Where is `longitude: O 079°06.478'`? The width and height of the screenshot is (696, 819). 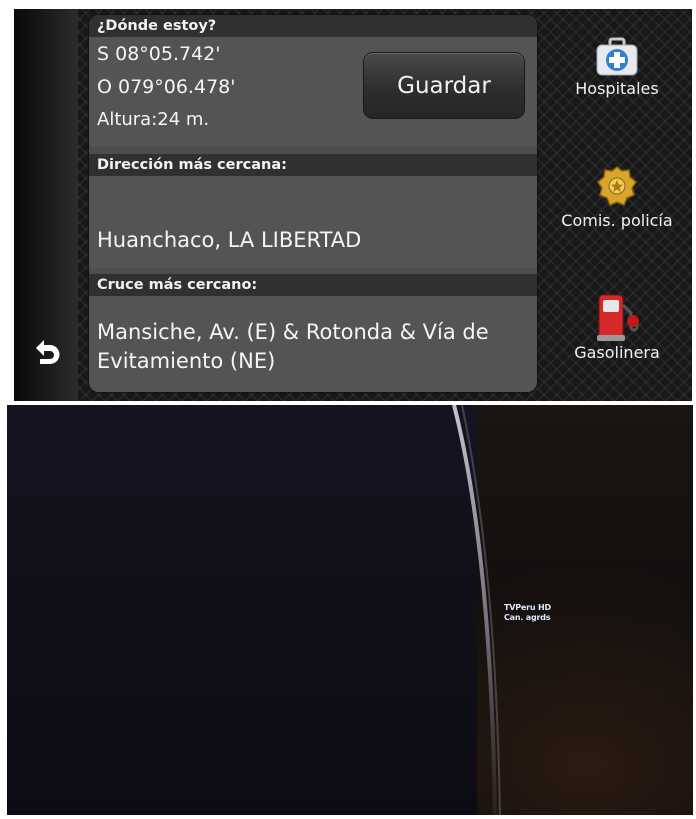 longitude: O 079°06.478' is located at coordinates (166, 87).